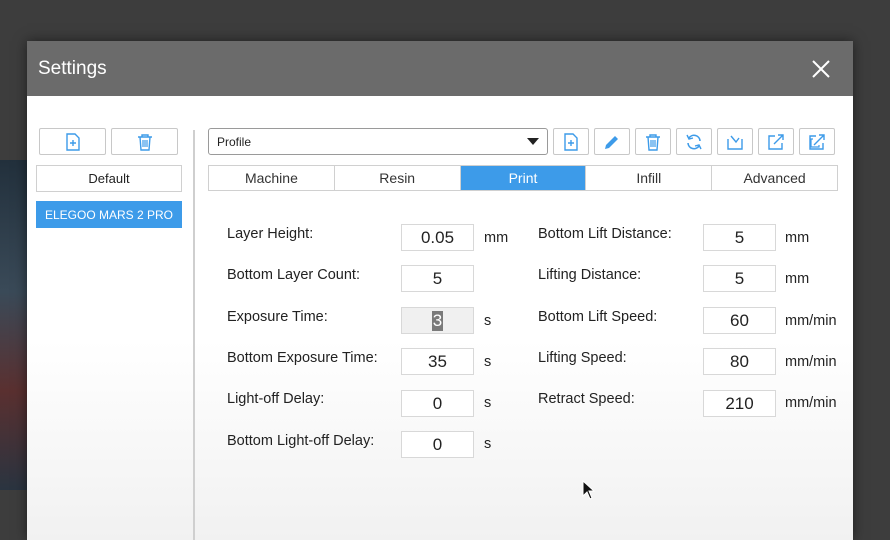  I want to click on sidebar-item-elegoo-mars-2-pro: ELEGOO MARS 2 PRO, so click(109, 214).